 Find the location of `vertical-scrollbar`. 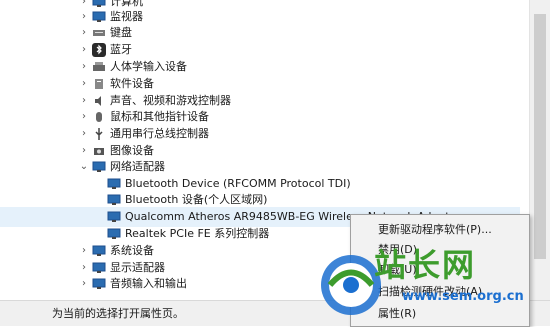

vertical-scrollbar is located at coordinates (539, 150).